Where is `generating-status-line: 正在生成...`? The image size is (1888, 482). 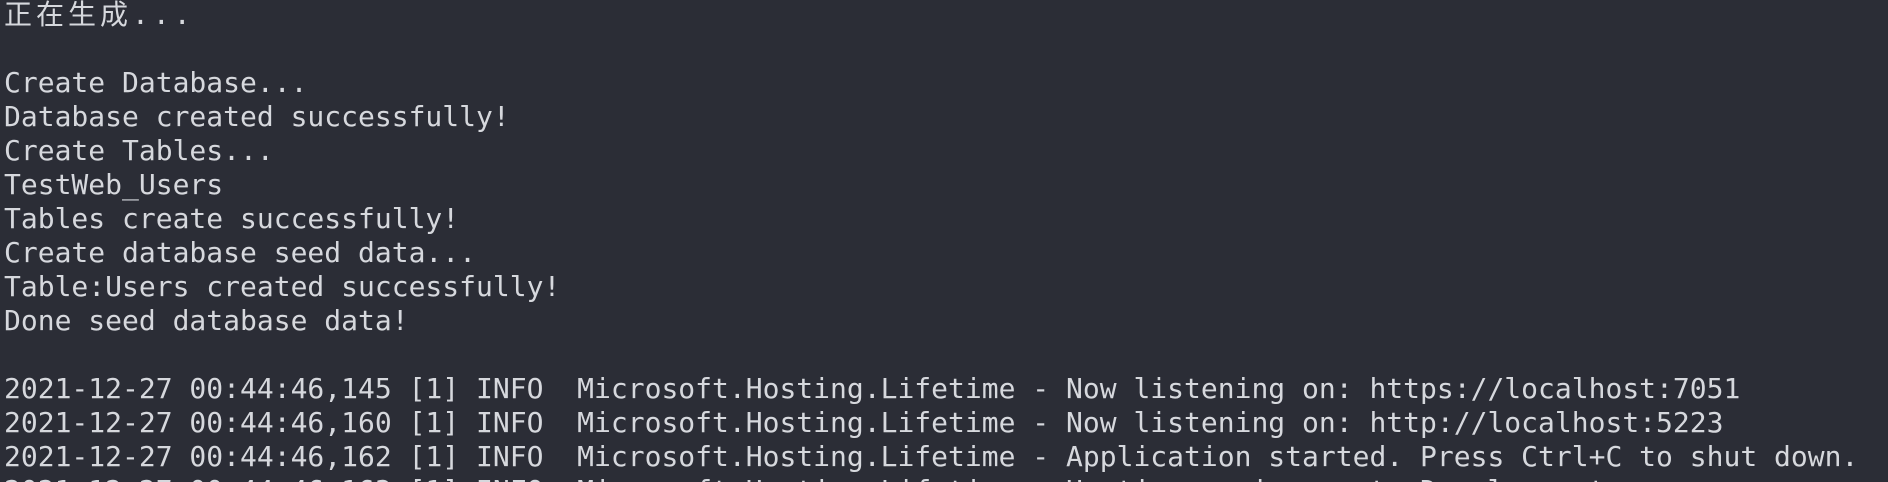 generating-status-line: 正在生成... is located at coordinates (99, 15).